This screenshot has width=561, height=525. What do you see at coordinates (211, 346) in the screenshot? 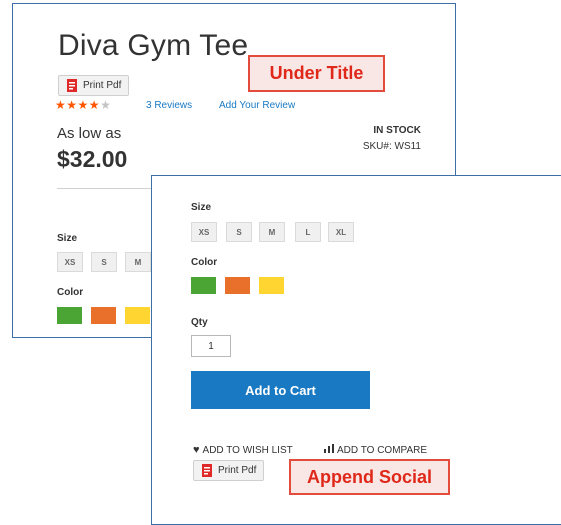
I see `qty-input: 1` at bounding box center [211, 346].